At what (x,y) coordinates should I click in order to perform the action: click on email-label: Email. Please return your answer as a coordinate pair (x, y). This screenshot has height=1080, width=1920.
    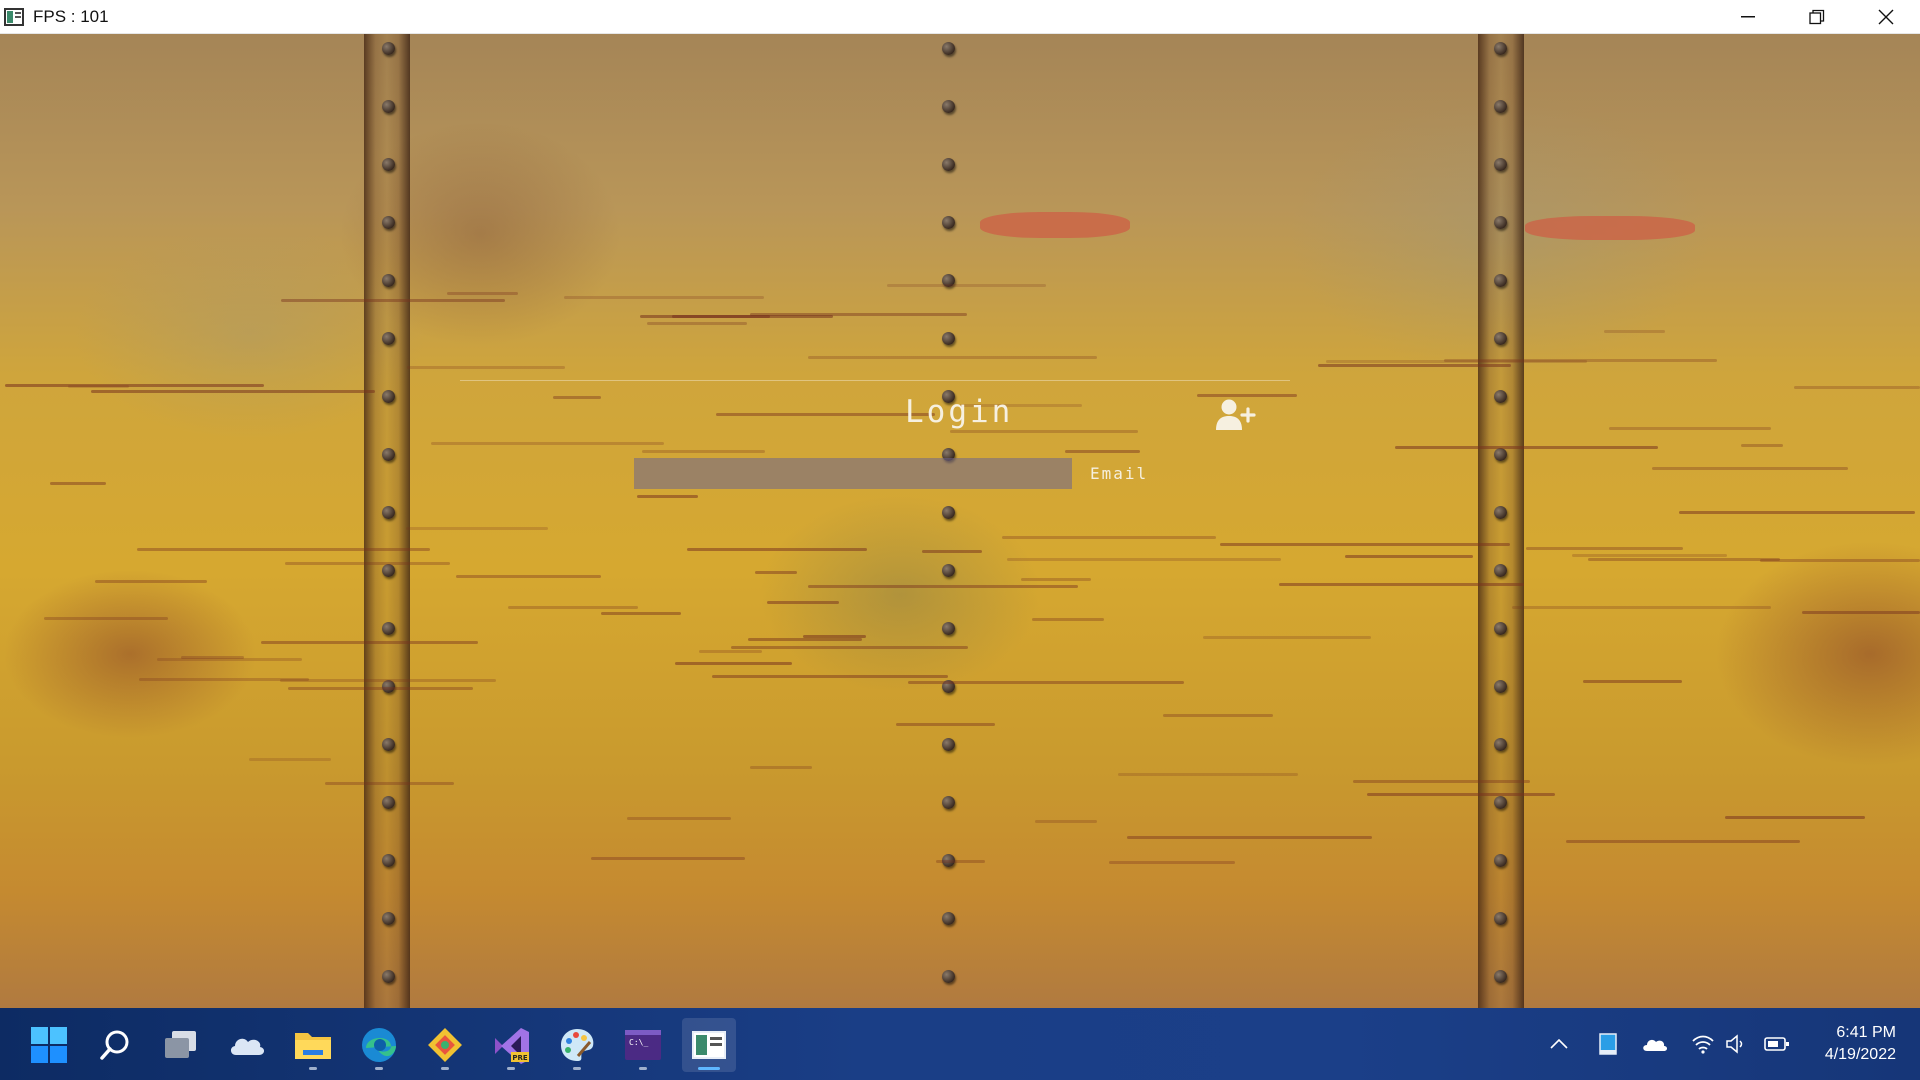
    Looking at the image, I should click on (1119, 473).